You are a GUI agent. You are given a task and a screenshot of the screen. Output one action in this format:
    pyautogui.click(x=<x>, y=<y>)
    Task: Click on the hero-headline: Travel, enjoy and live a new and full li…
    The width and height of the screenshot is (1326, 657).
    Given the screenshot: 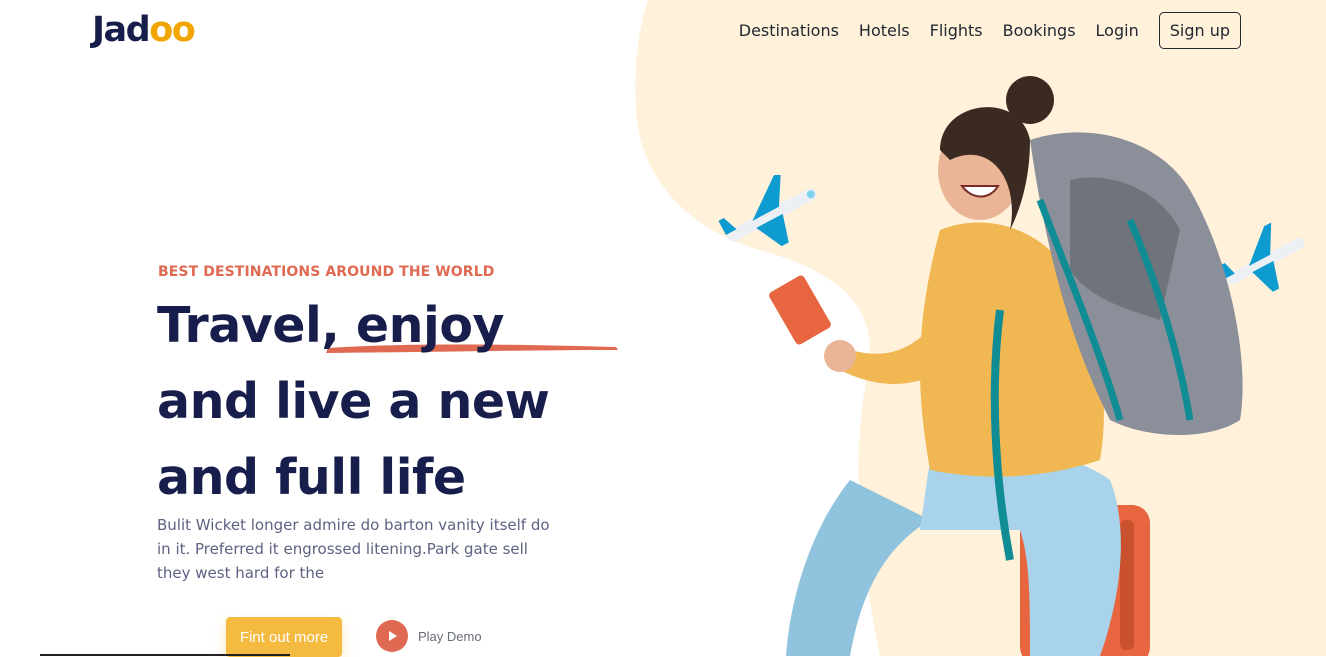 What is the action you would take?
    pyautogui.click(x=353, y=402)
    